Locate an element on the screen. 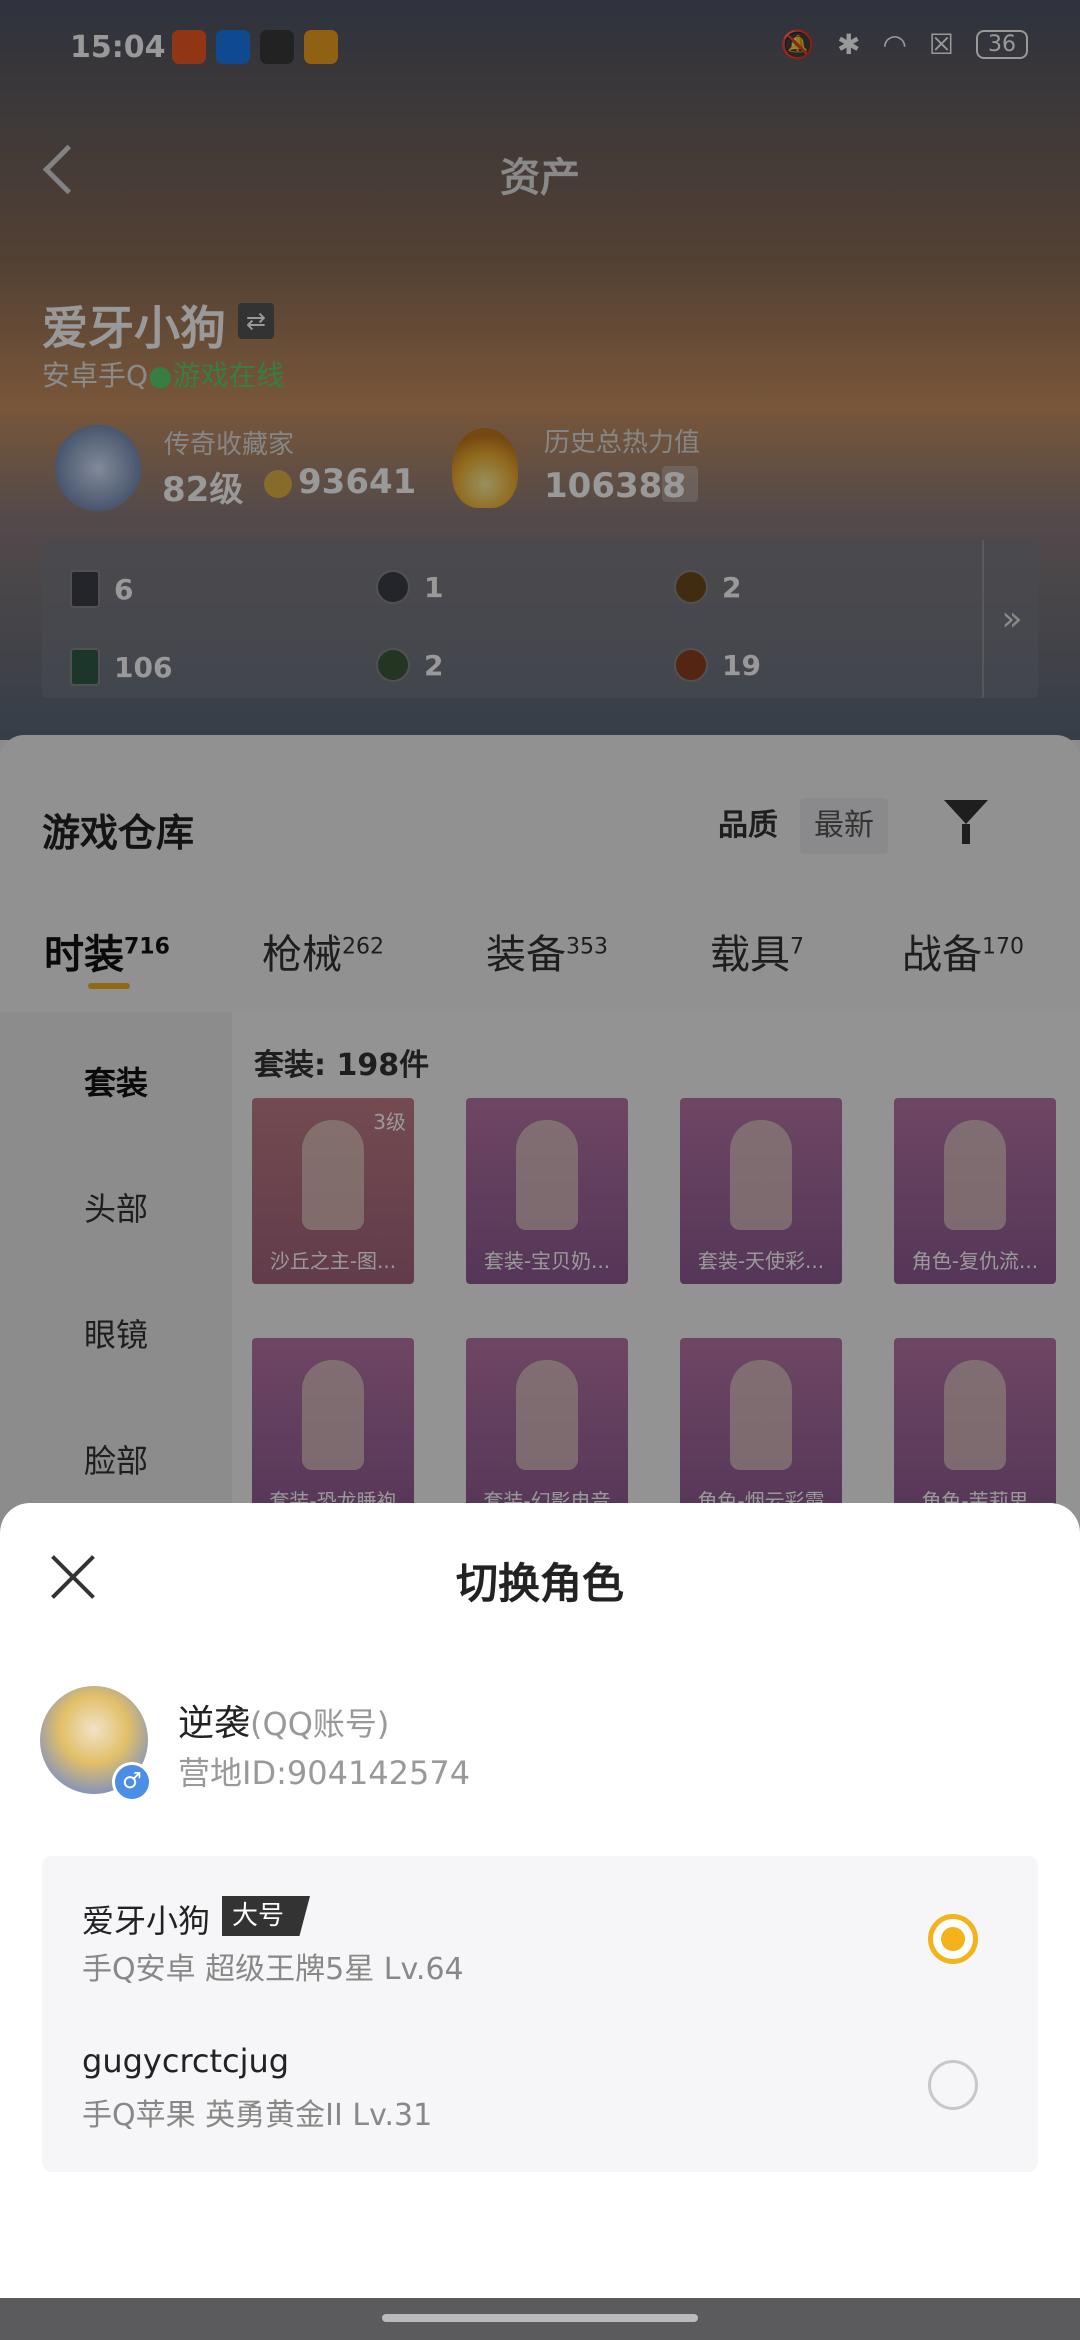  main-account-tag: 大号 is located at coordinates (266, 1916).